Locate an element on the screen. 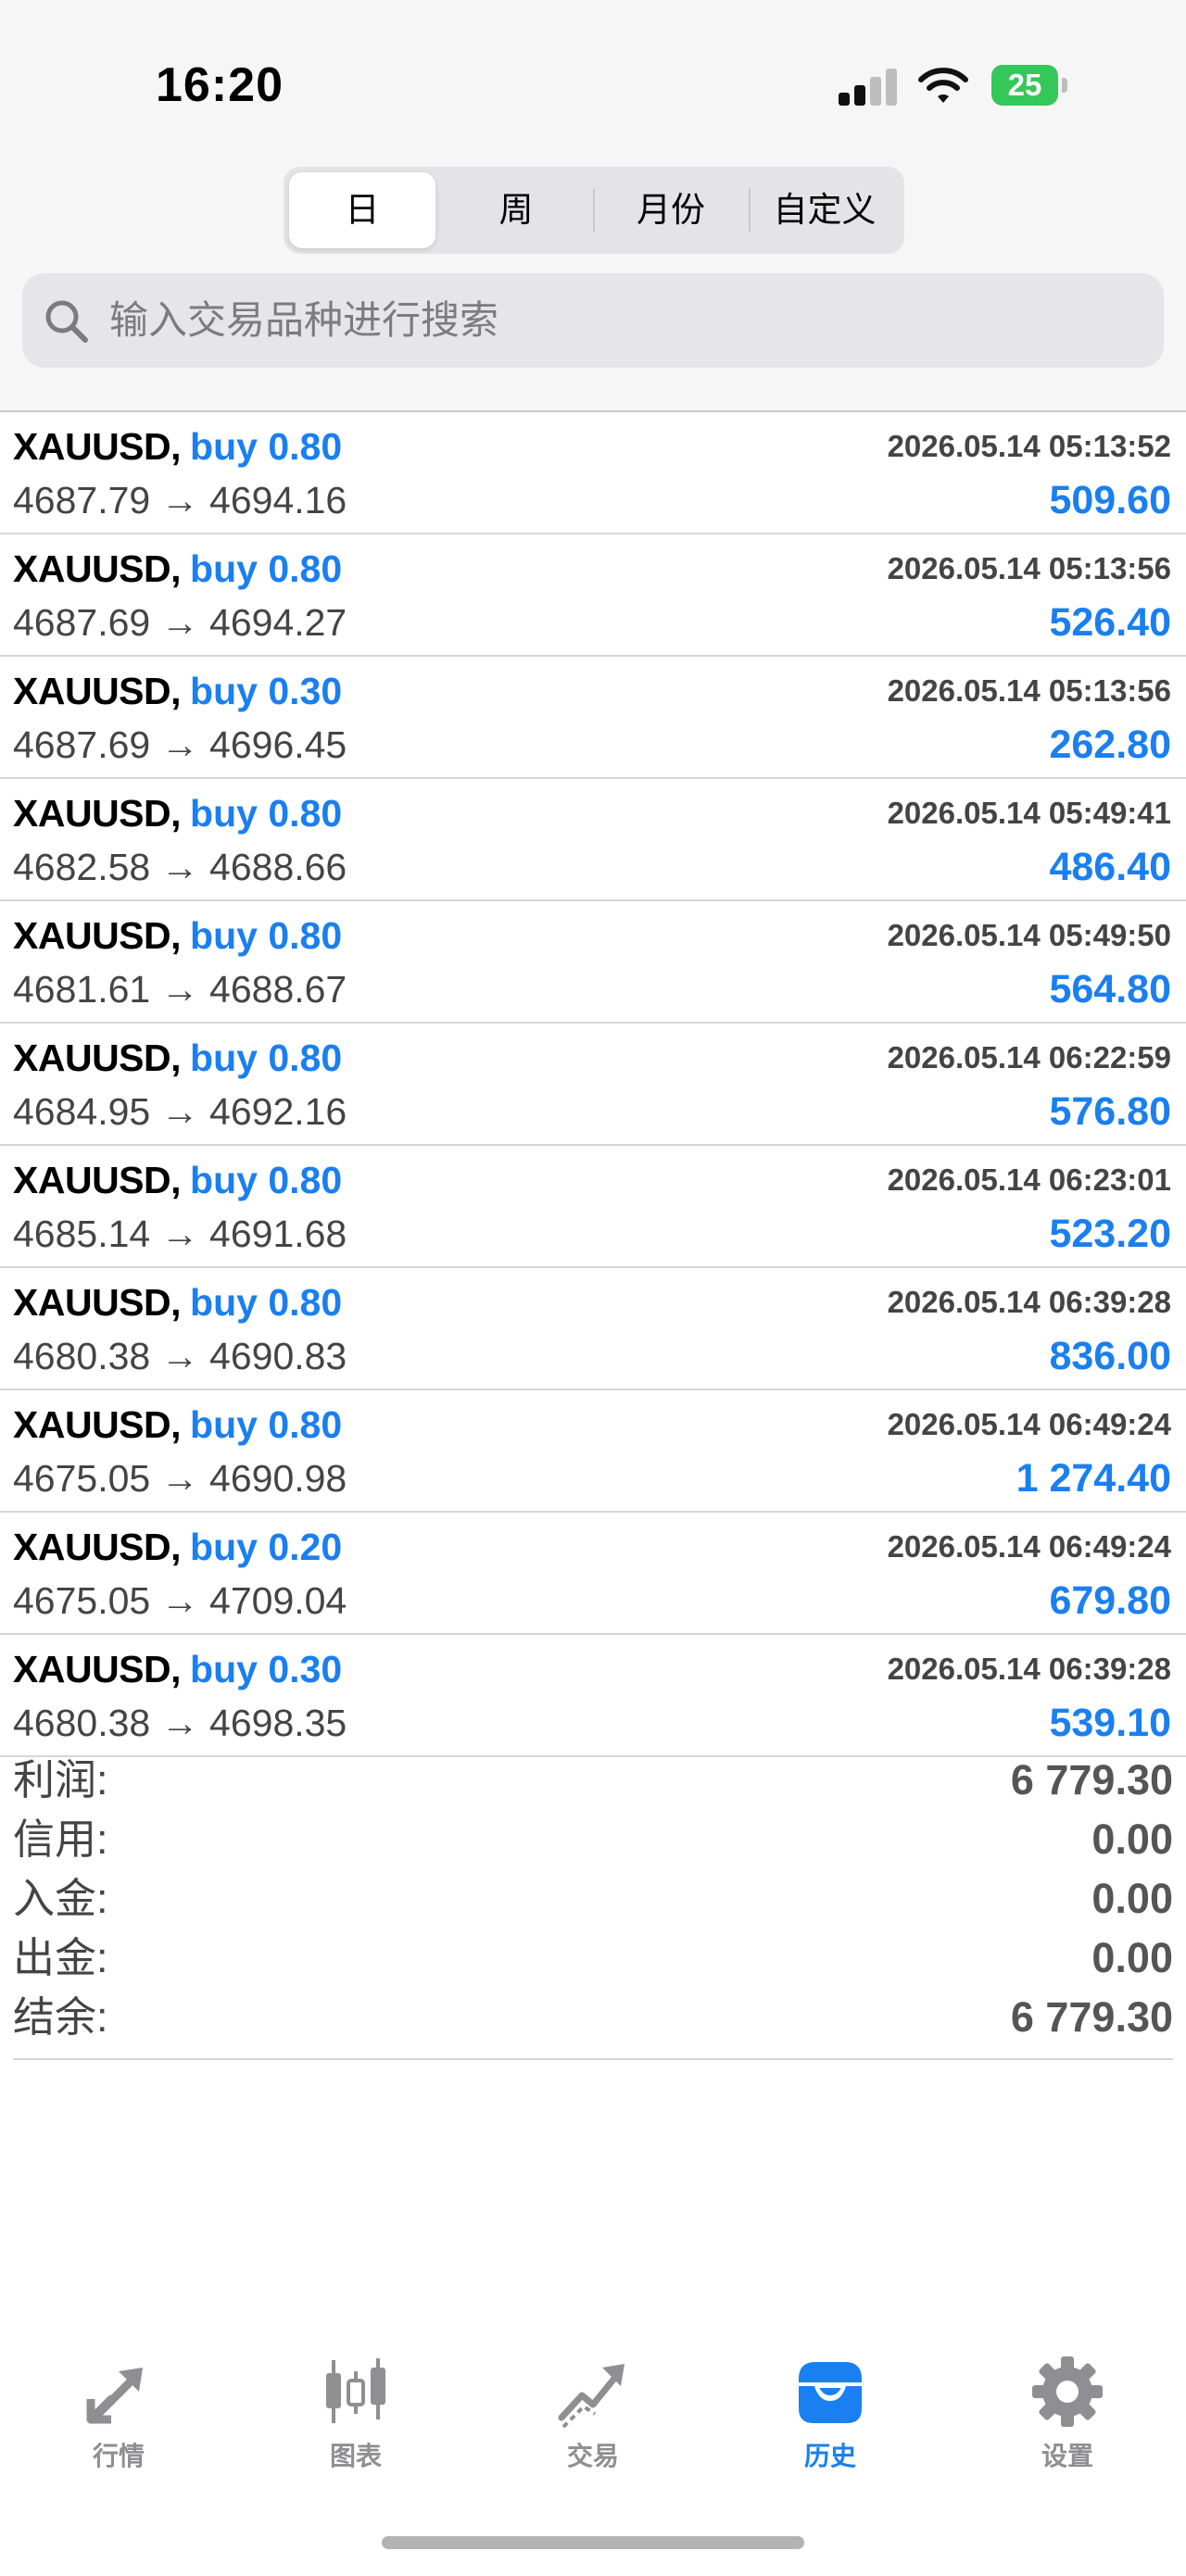 The height and width of the screenshot is (2576, 1186). trade-profit: 262.80 is located at coordinates (1110, 745).